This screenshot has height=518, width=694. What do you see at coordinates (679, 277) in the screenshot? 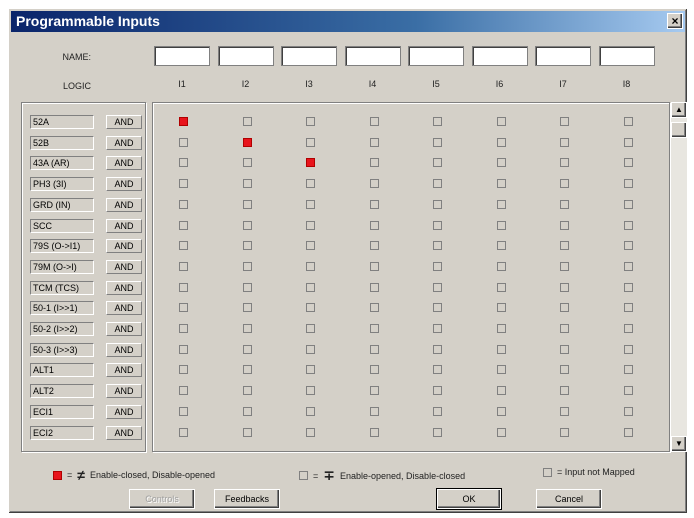
I see `vertical-scrollbar: ▲ ▼` at bounding box center [679, 277].